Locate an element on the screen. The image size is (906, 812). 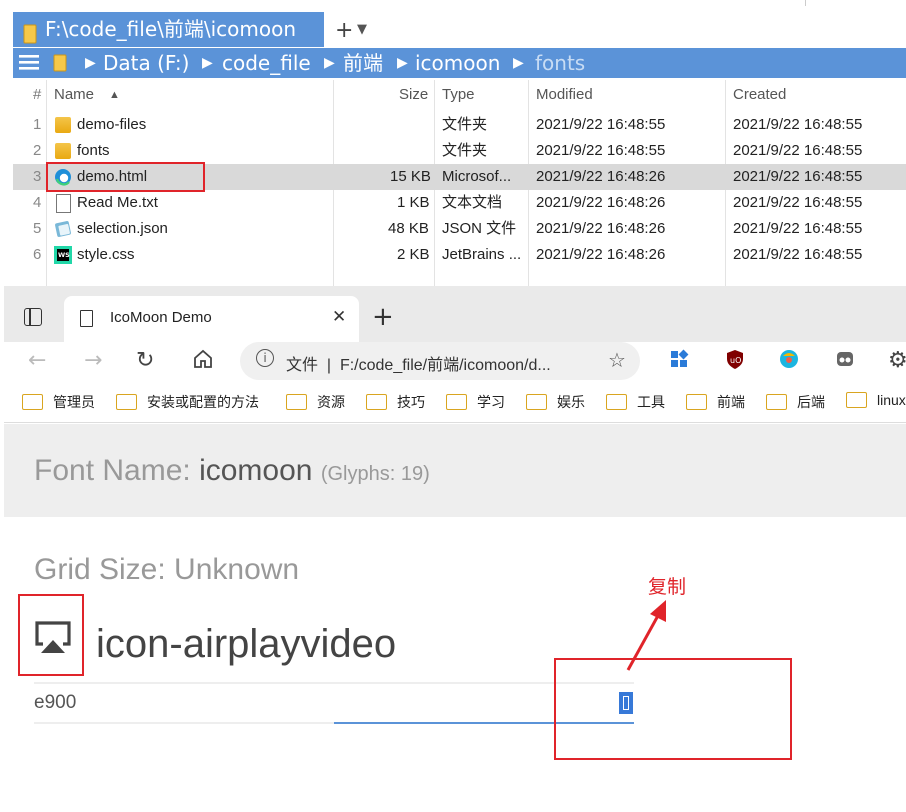
bookmarks-bar: 管理员 安装或配置的方法 资源 技巧 学习 娱乐 工具 前端 后端 linux is located at coordinates (455, 403).